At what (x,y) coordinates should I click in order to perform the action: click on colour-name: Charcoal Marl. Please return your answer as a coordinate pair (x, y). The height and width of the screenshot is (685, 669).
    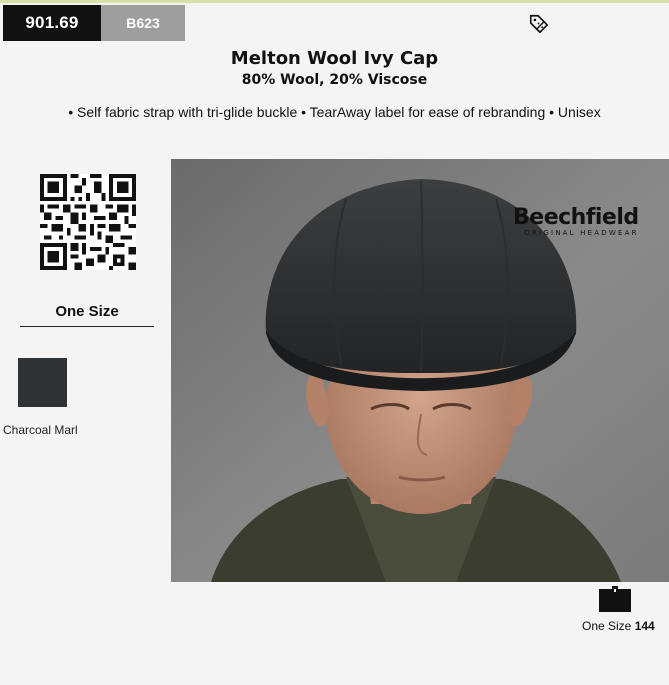
    Looking at the image, I should click on (40, 430).